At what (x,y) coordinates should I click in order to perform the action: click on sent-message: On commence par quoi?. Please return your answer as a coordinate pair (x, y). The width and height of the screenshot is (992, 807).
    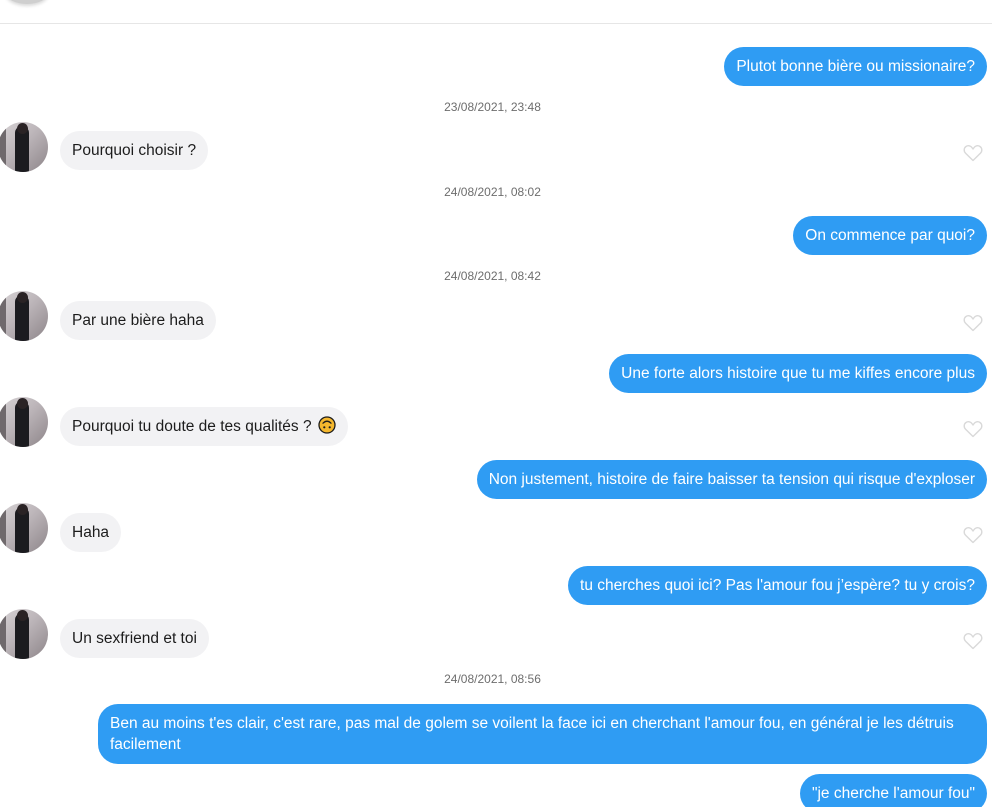
    Looking at the image, I should click on (890, 235).